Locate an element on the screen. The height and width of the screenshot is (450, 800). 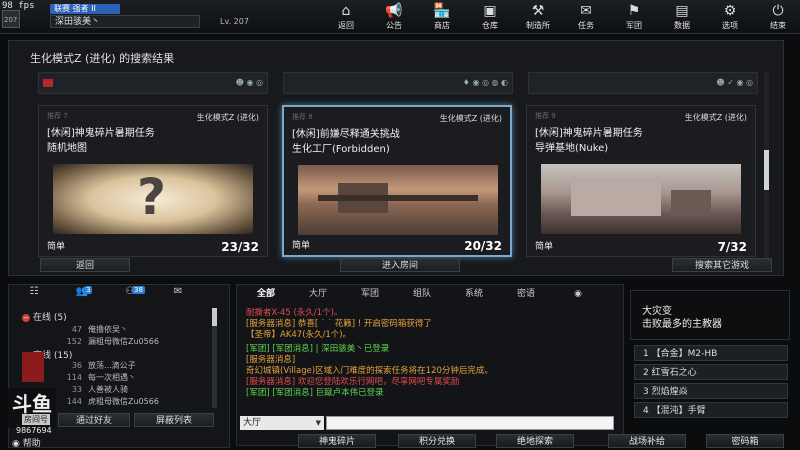
chat-line: [军团] [军团消息] 巨蹴卢本伟已登录 is located at coordinates (315, 393).